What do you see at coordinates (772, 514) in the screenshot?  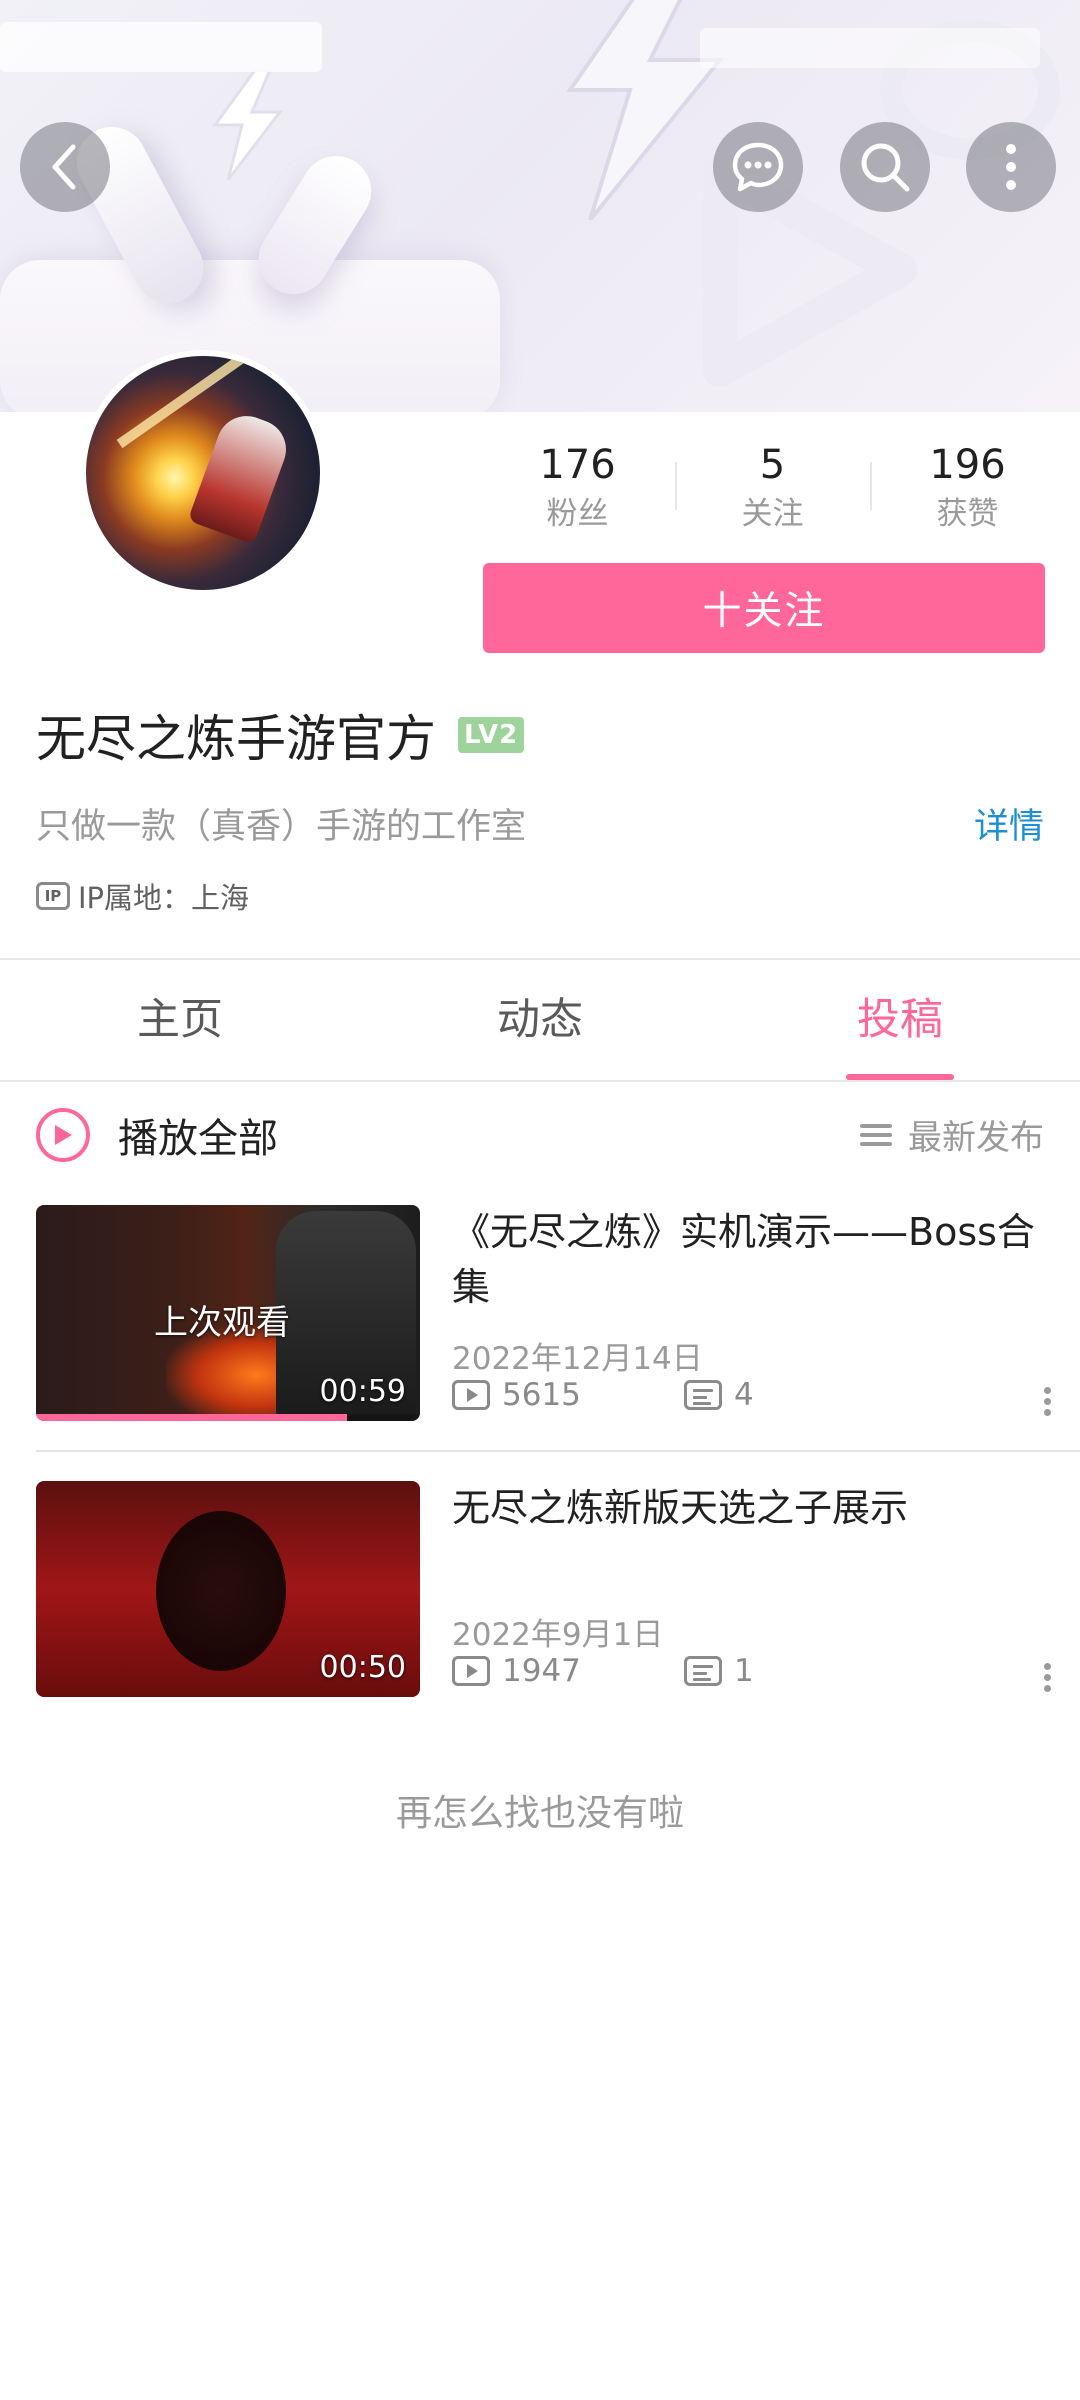 I see `stat-label: 关注` at bounding box center [772, 514].